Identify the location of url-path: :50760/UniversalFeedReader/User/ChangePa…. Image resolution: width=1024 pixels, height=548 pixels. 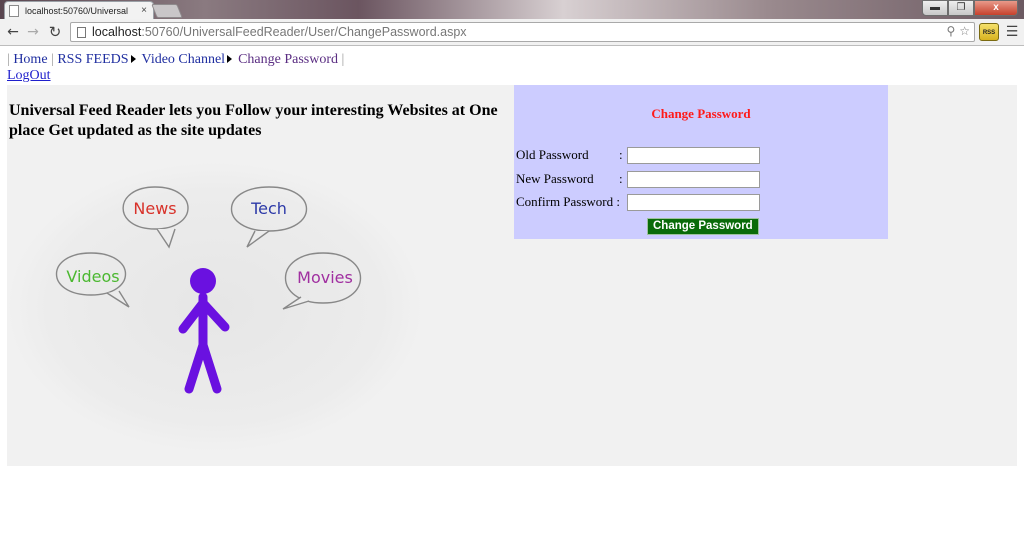
(304, 32).